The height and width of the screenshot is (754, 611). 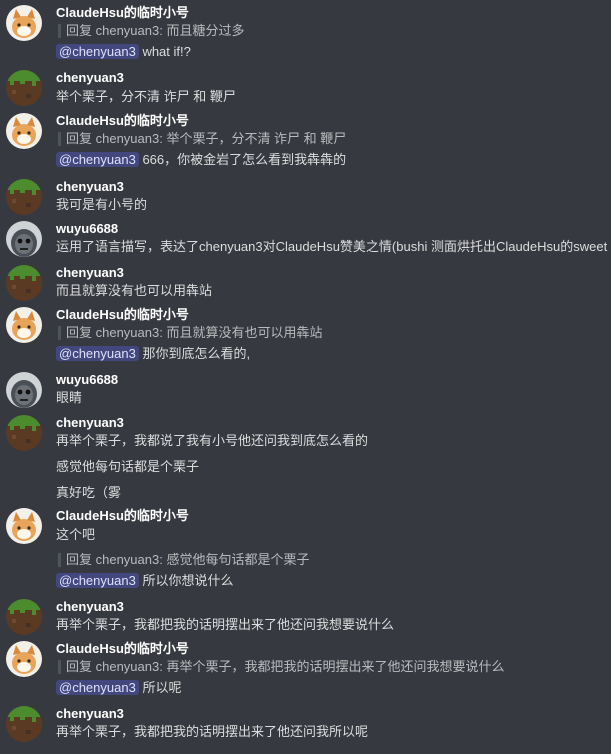 I want to click on message-text: @chenyuan3 所以呢, so click(x=118, y=688).